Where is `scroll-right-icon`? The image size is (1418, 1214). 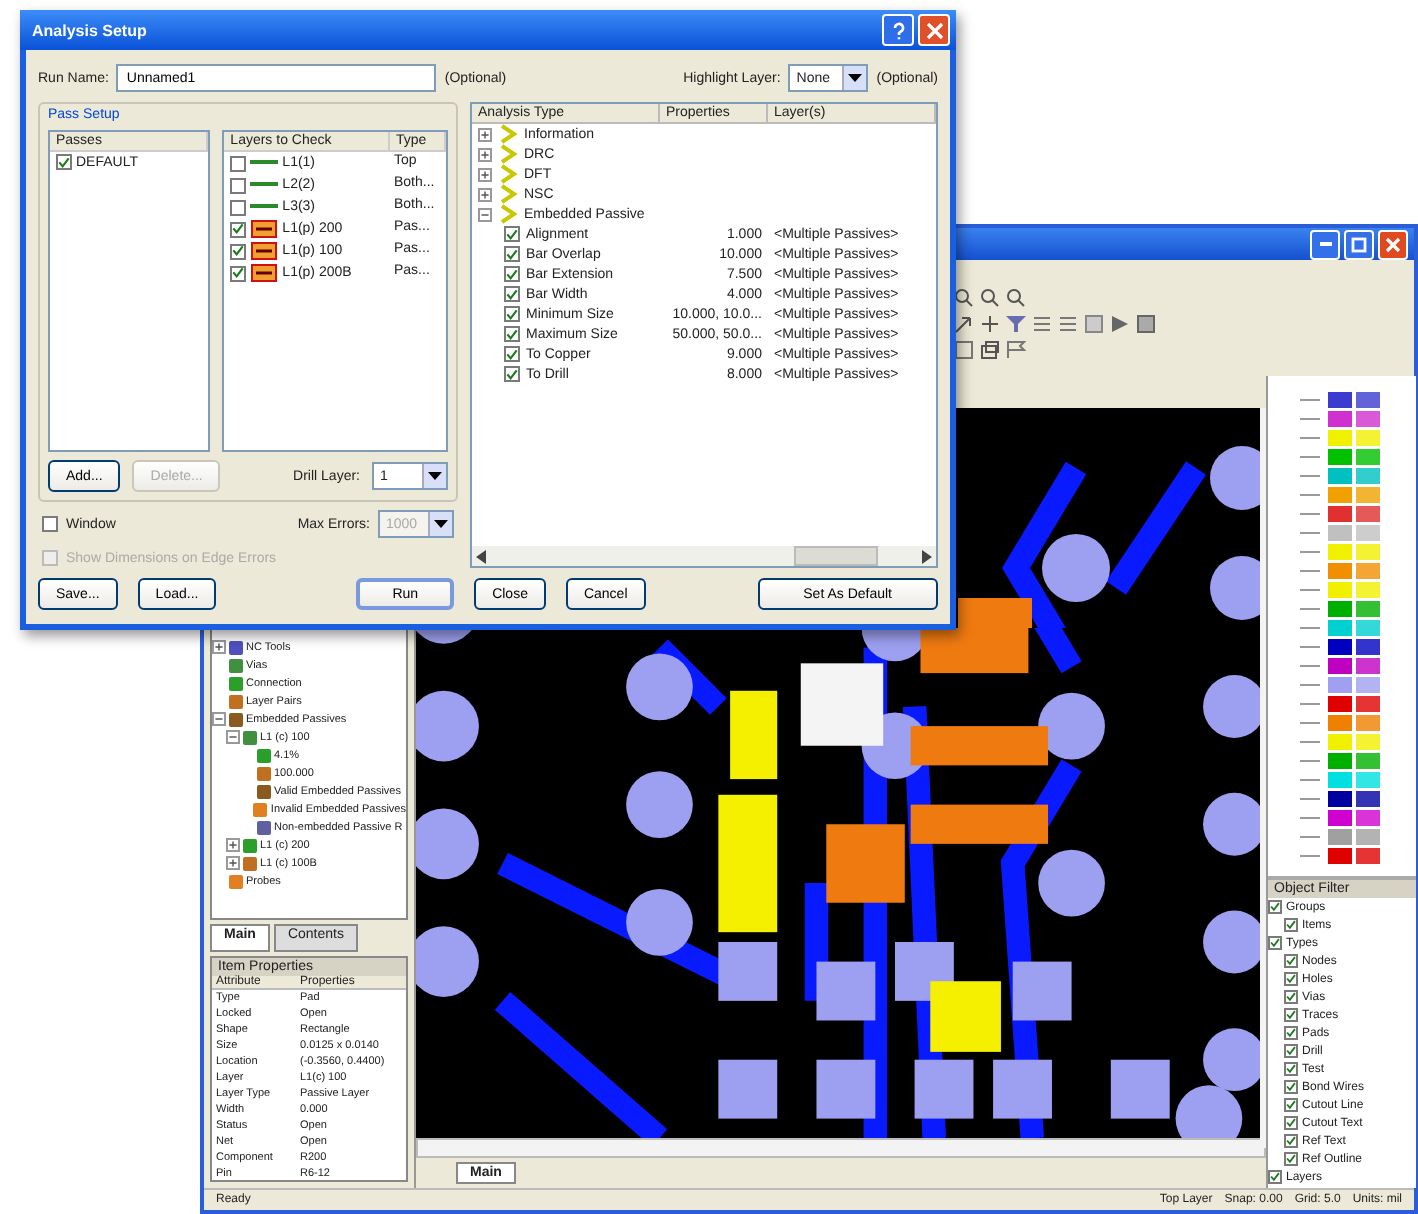
scroll-right-icon is located at coordinates (927, 556).